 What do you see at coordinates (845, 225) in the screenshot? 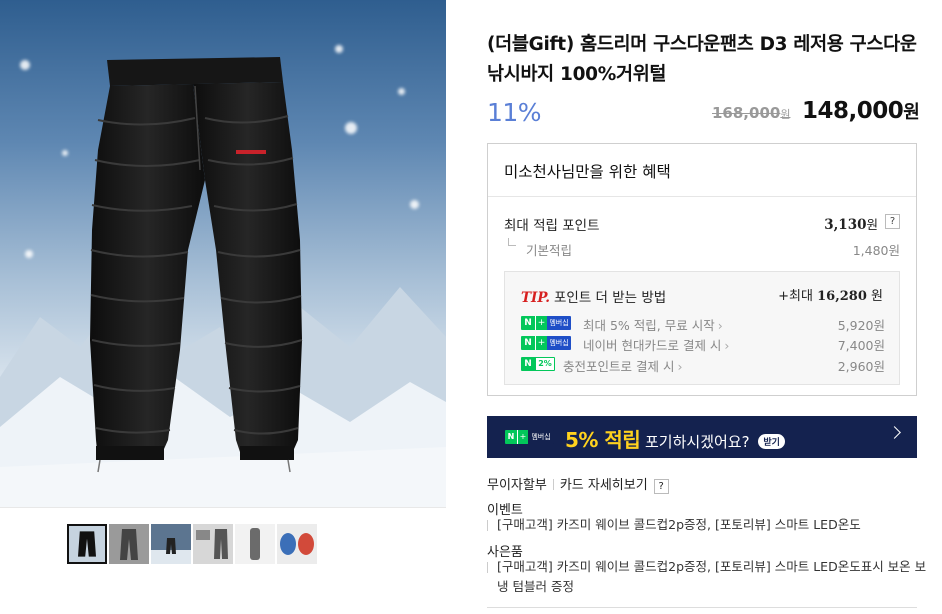
I see `max-point-amount: 3,130` at bounding box center [845, 225].